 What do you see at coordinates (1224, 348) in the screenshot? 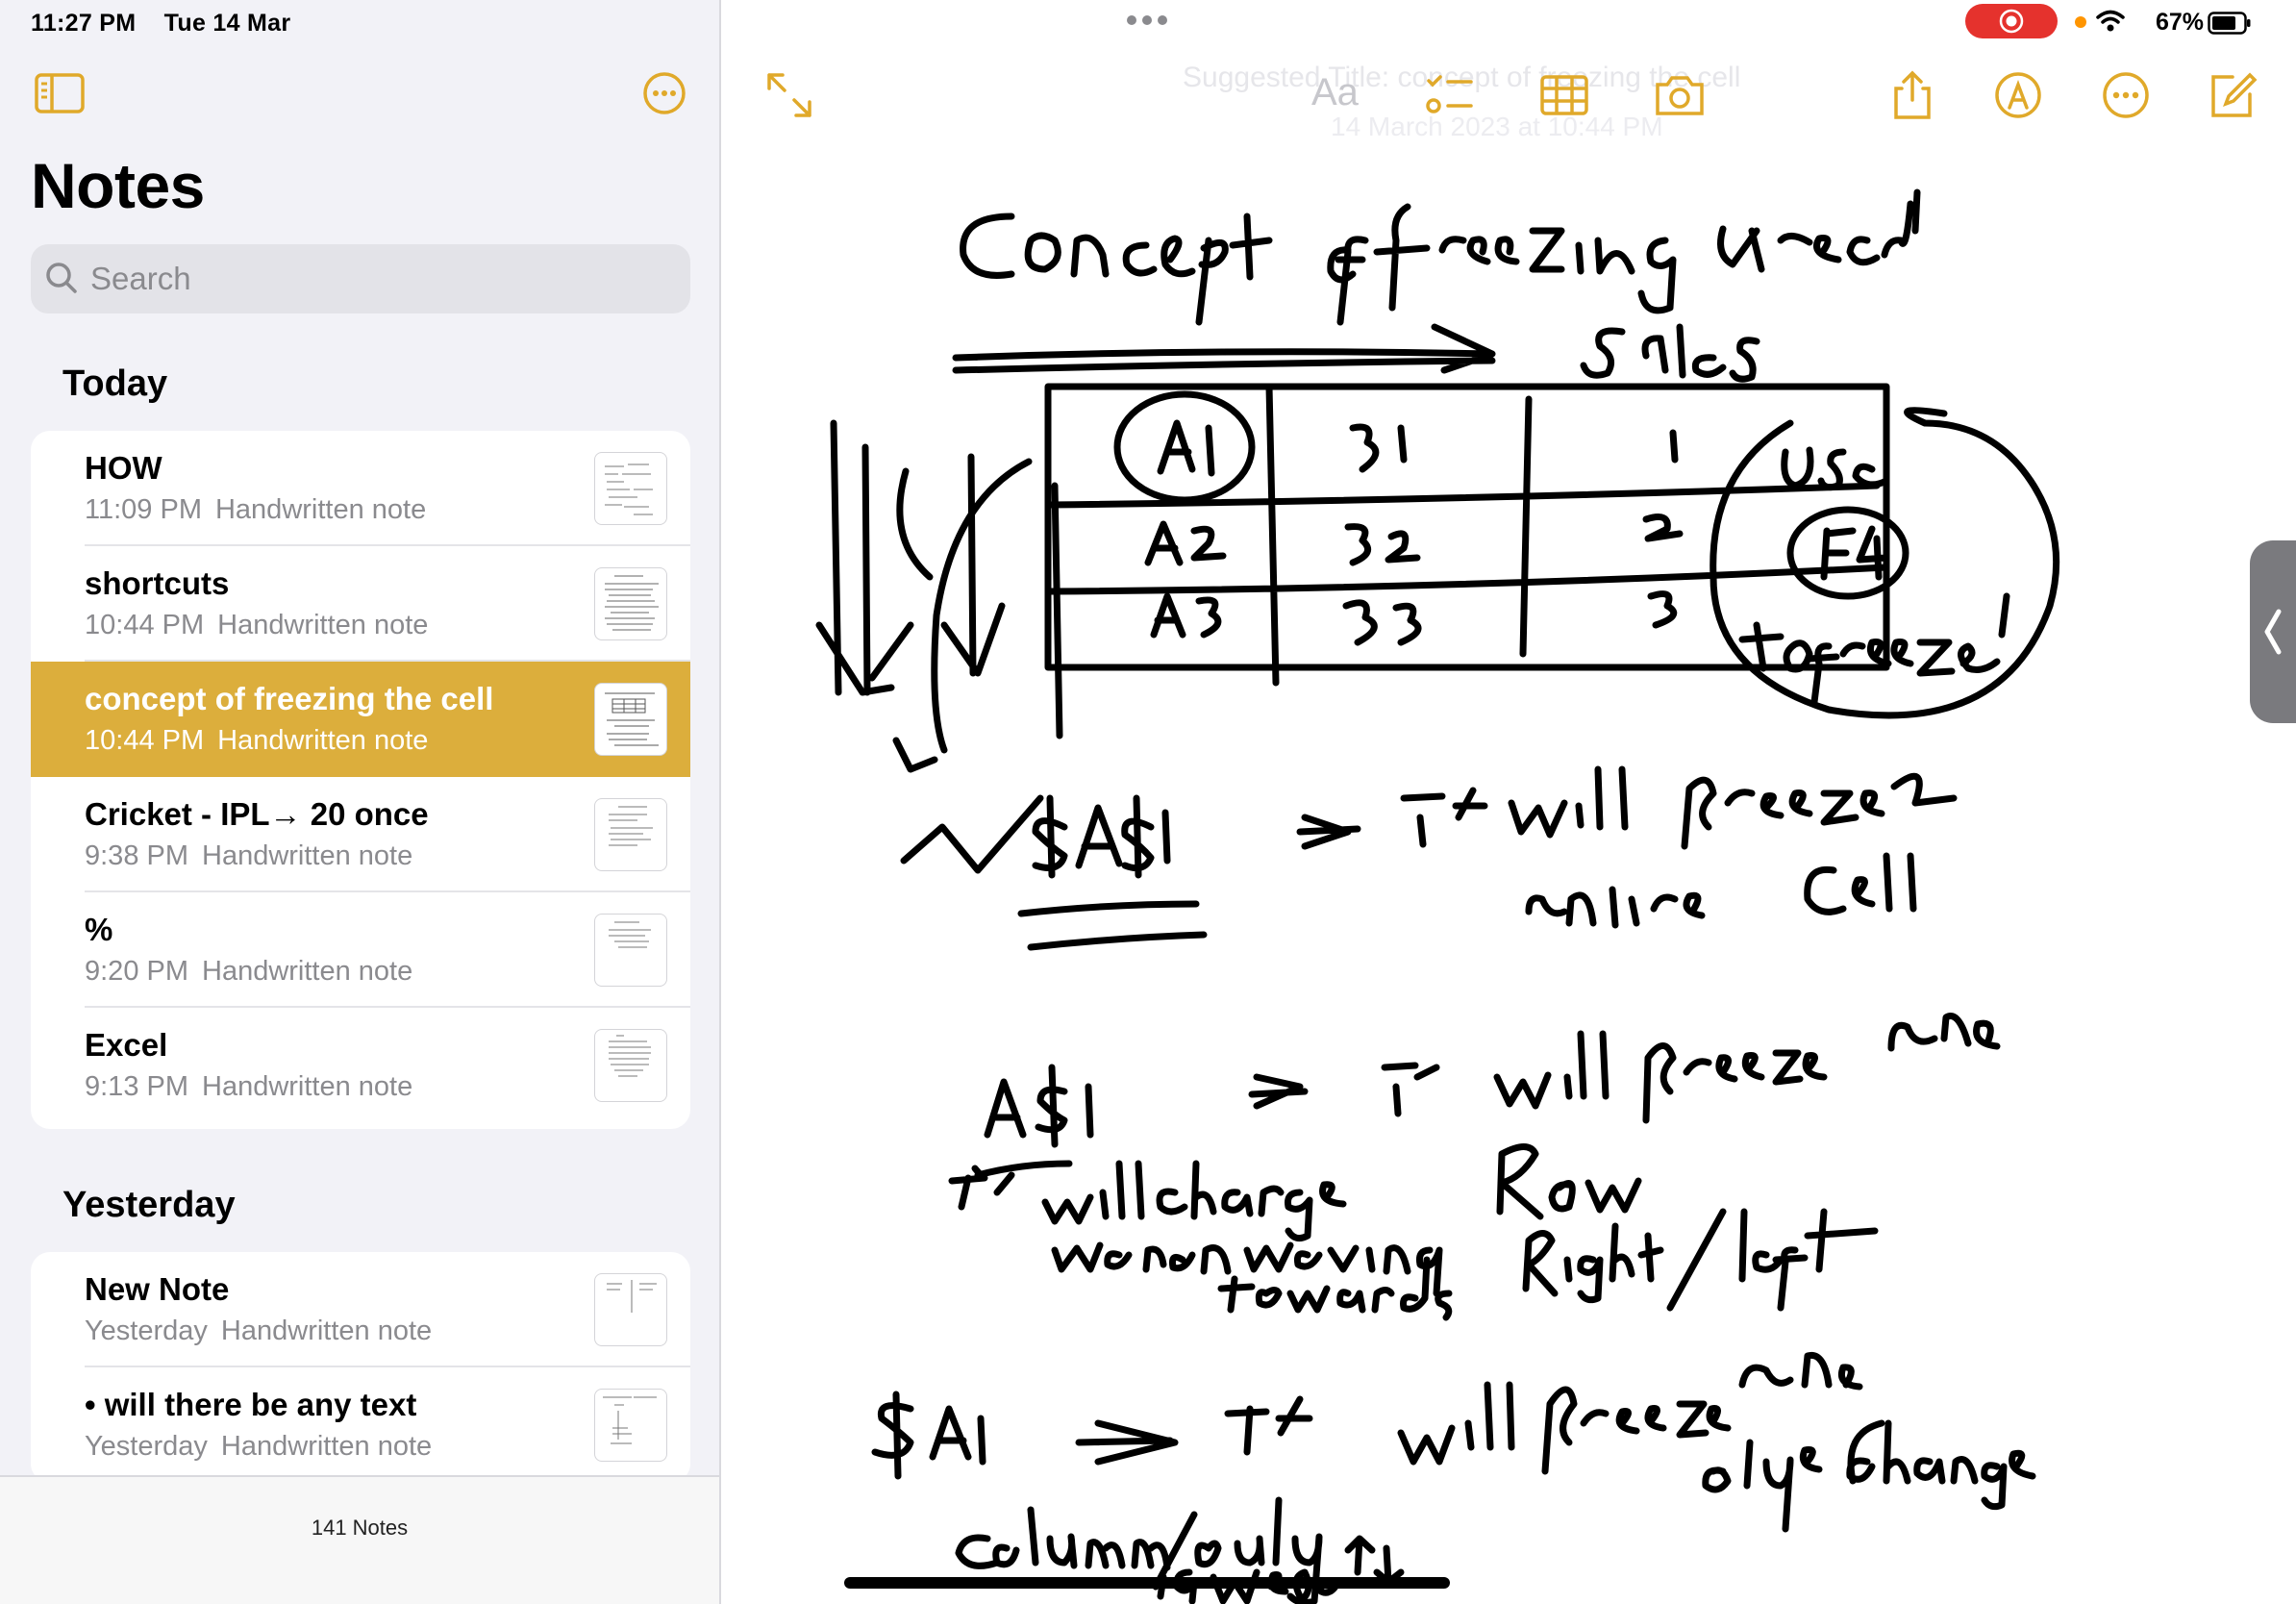
I see `arrow-stroke` at bounding box center [1224, 348].